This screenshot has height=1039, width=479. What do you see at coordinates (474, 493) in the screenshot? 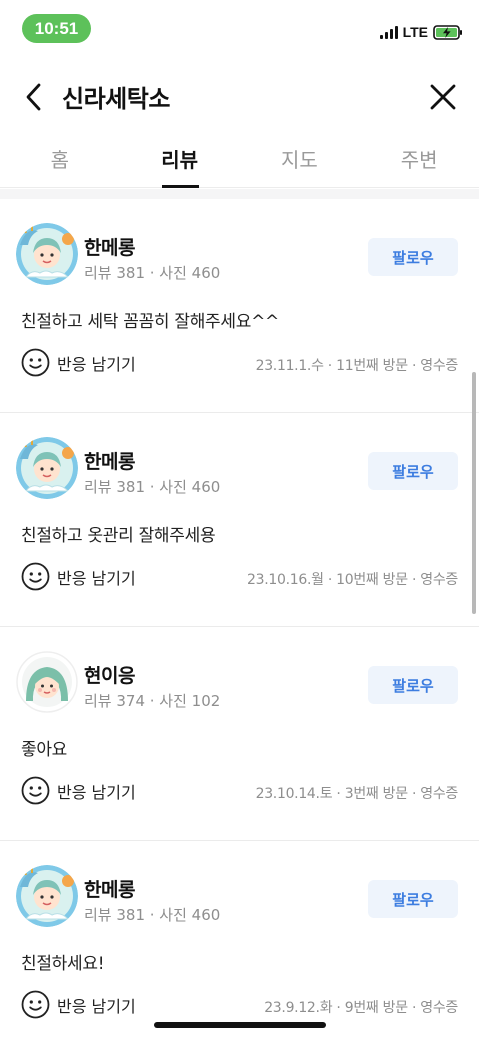
I see `scrollbar` at bounding box center [474, 493].